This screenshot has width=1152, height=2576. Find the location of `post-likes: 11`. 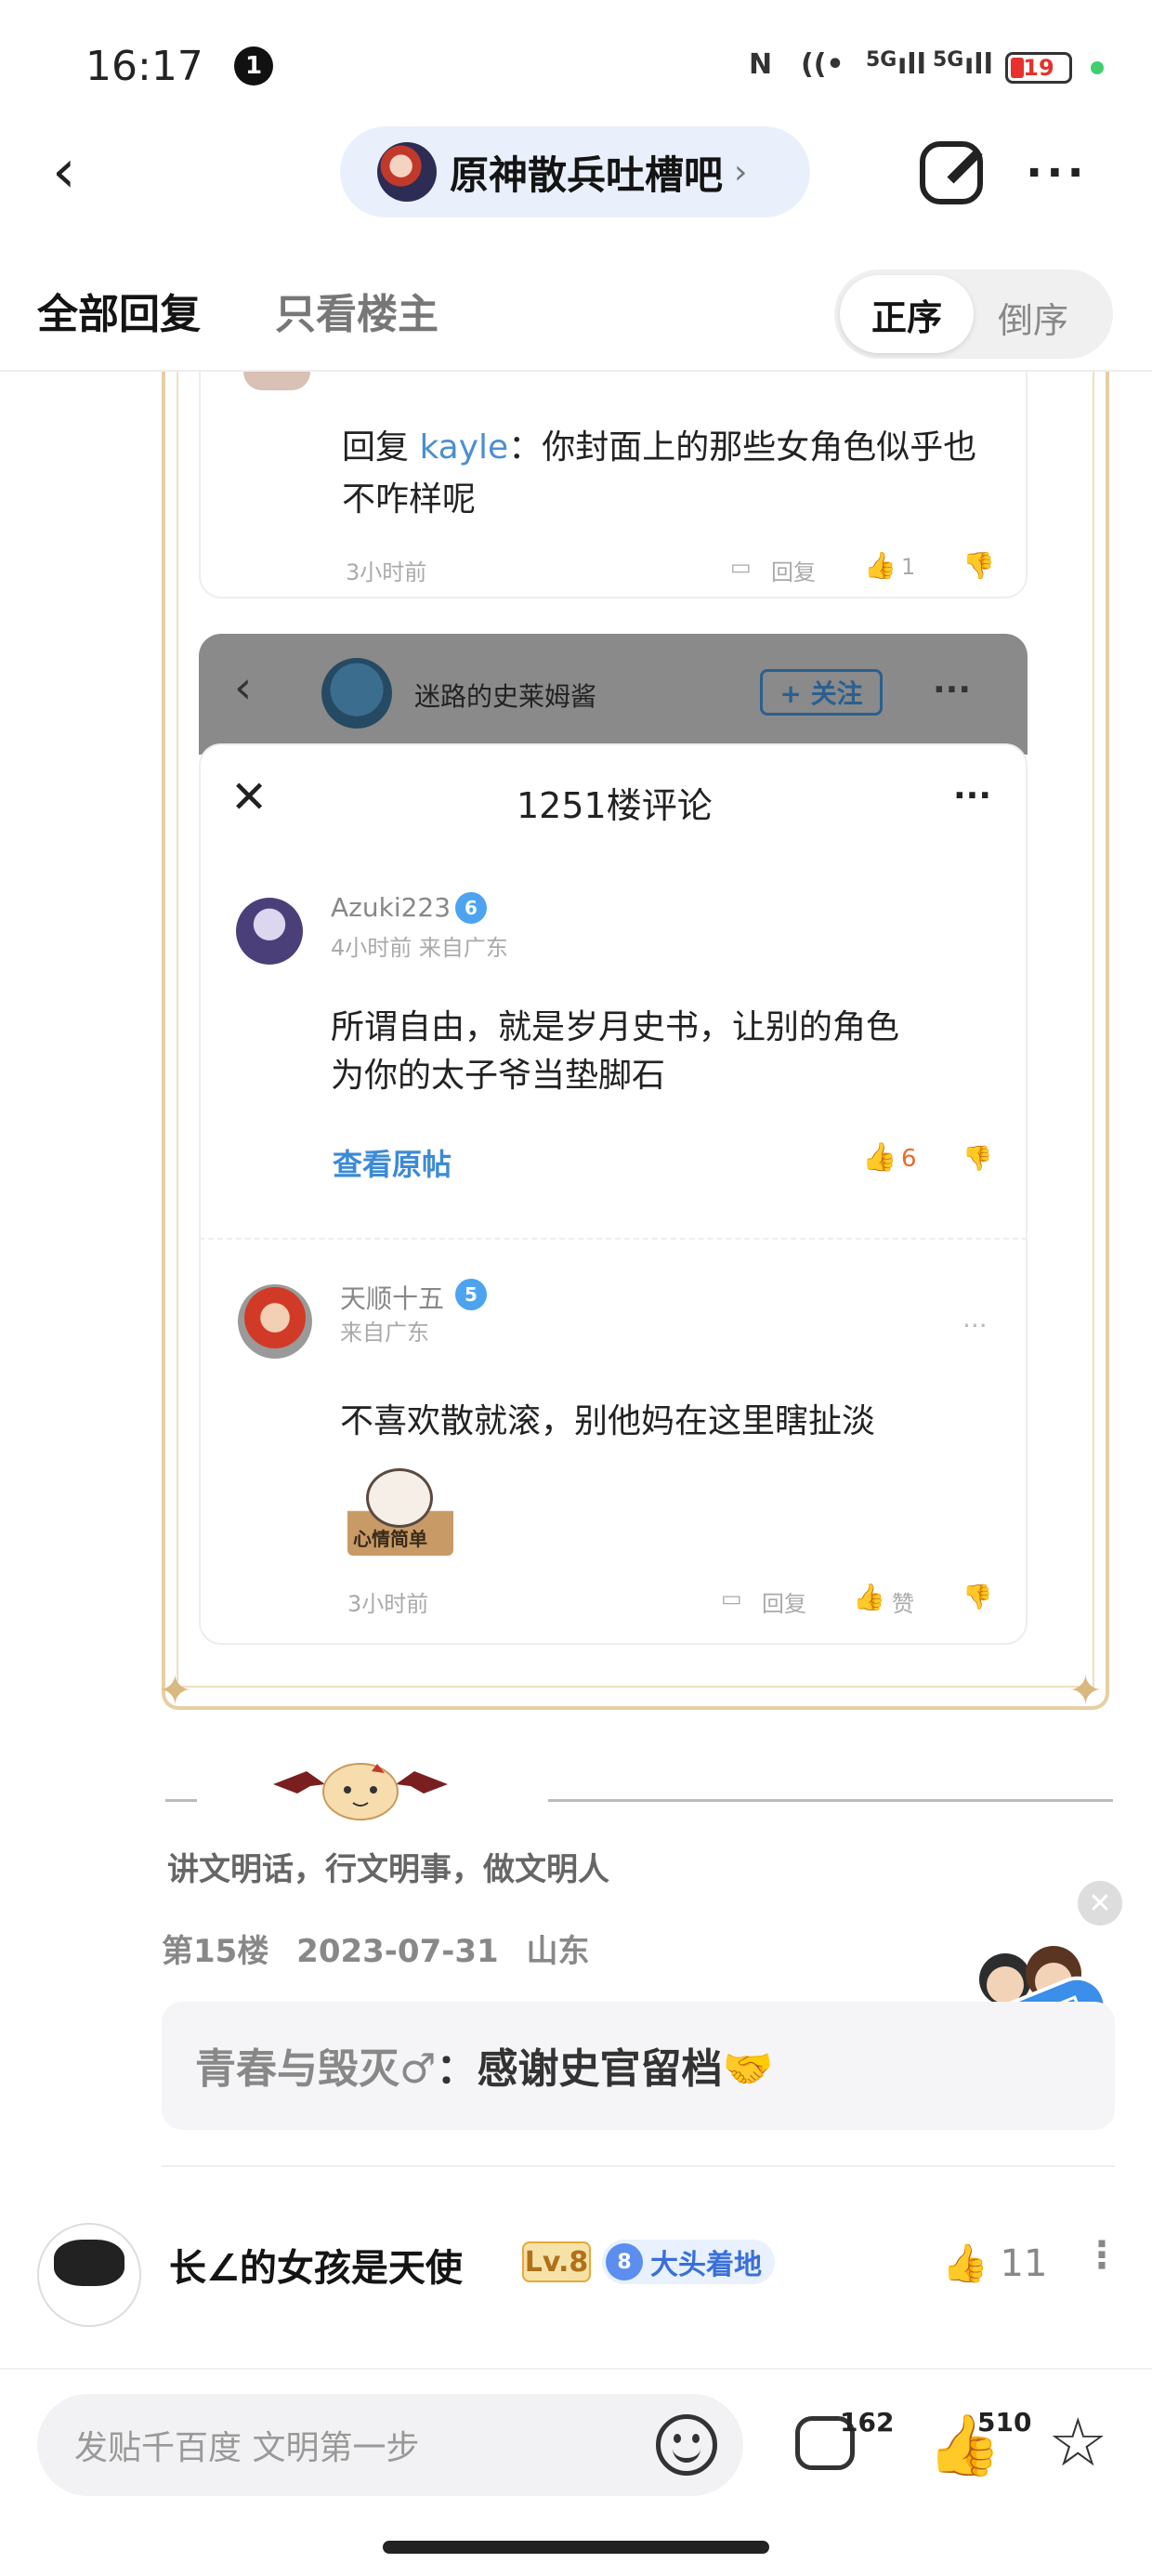

post-likes: 11 is located at coordinates (1024, 2263).